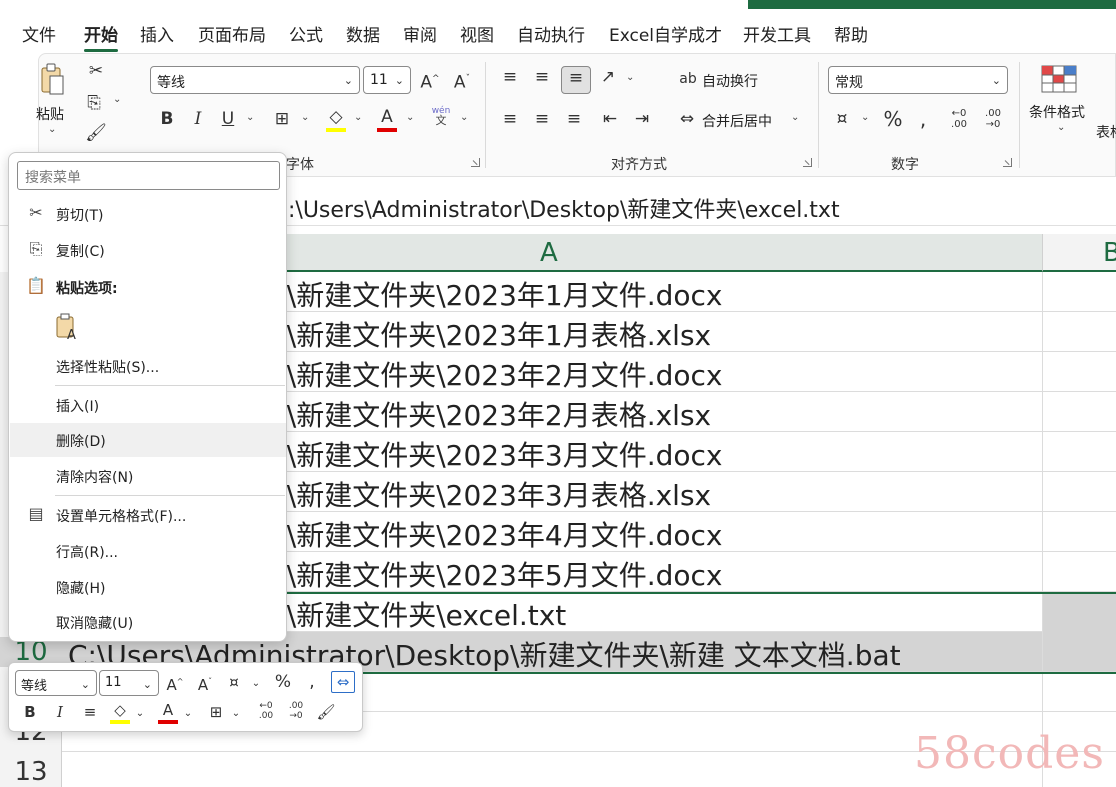 This screenshot has height=787, width=1116. Describe the element at coordinates (148, 405) in the screenshot. I see `menu-item-insert: 插入(I)` at that location.